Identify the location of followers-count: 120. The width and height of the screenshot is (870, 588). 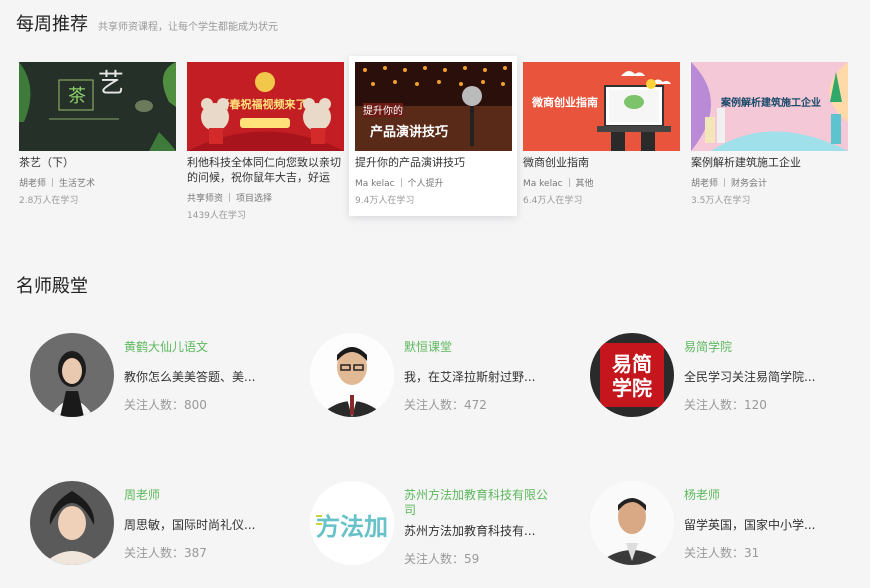
(755, 405).